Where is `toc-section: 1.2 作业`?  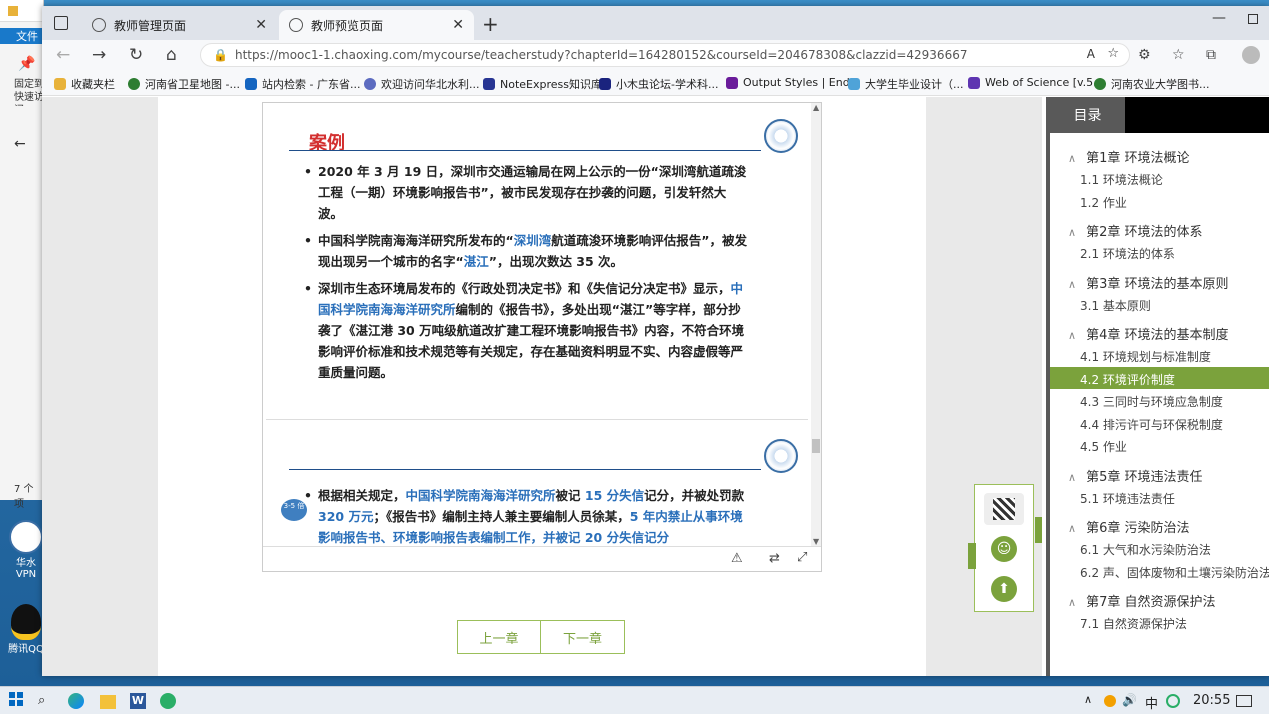
toc-section: 1.2 作业 is located at coordinates (1103, 202).